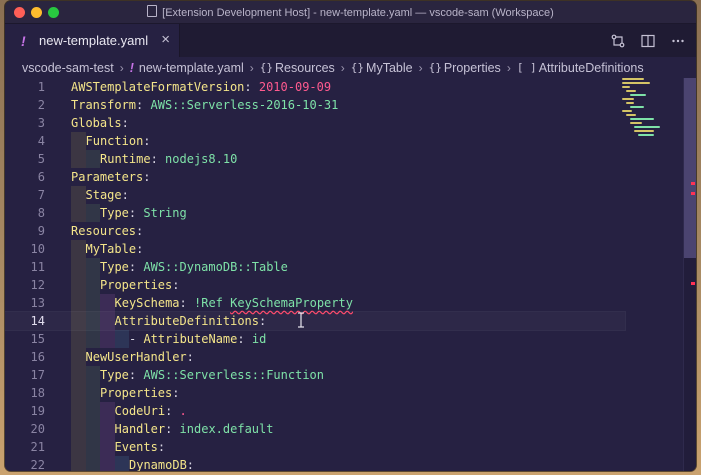  I want to click on split-editor-icon, so click(648, 41).